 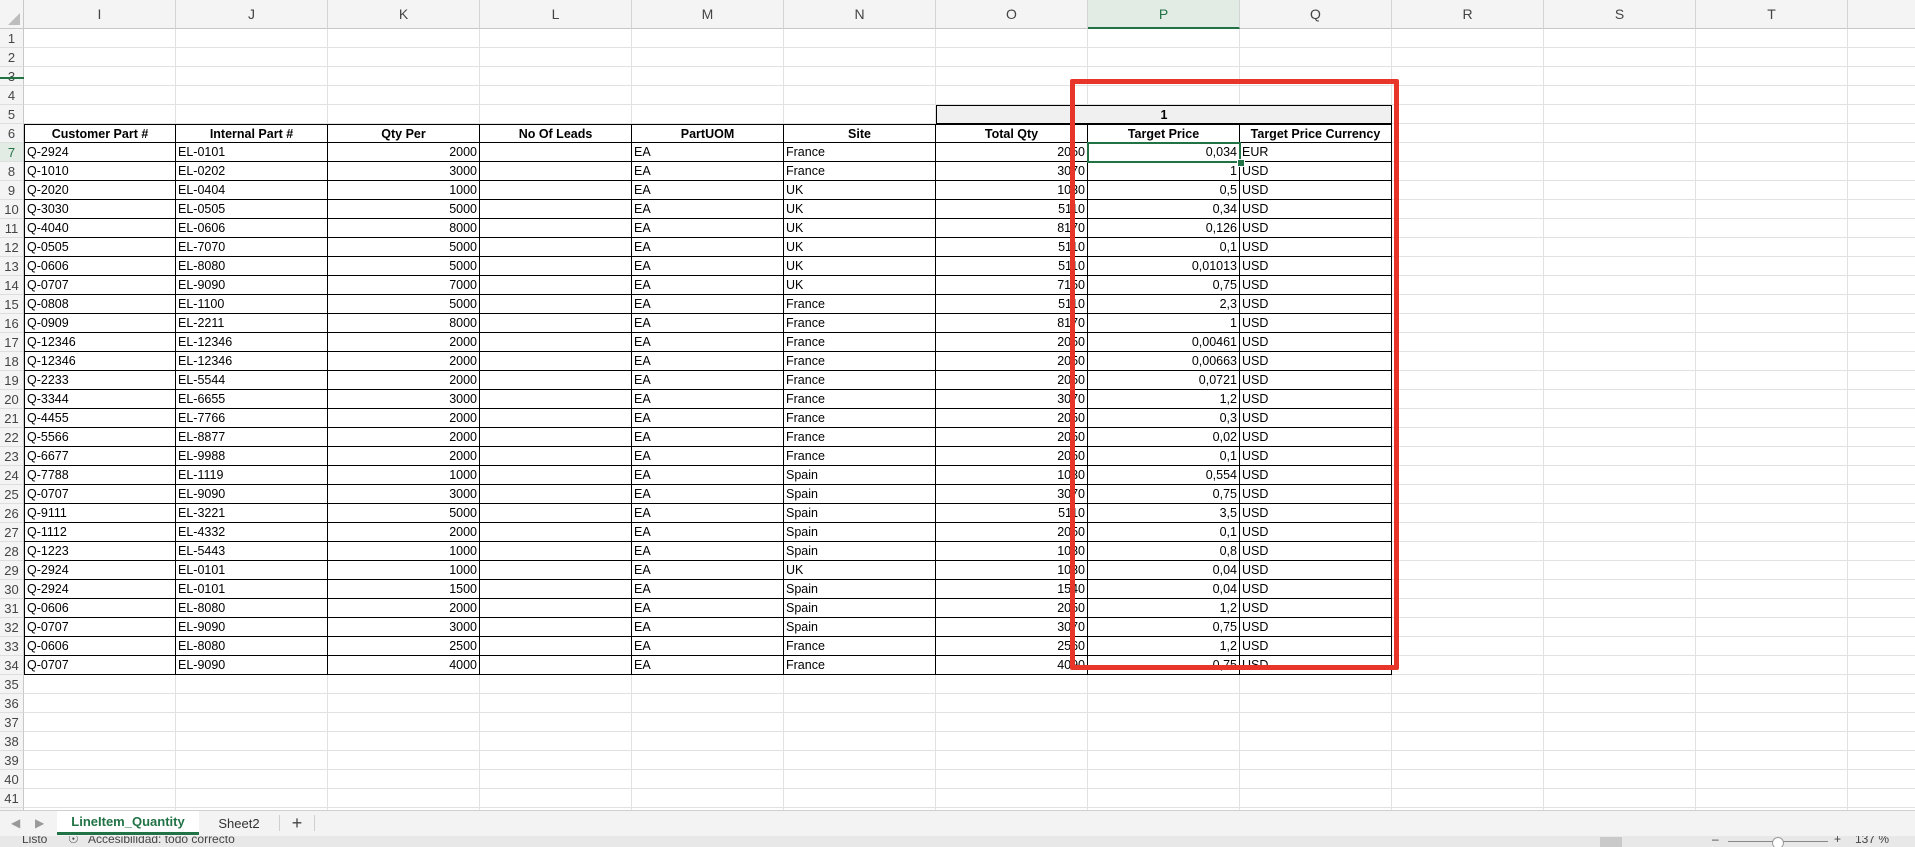 I want to click on row-header-38: 38, so click(x=12, y=741).